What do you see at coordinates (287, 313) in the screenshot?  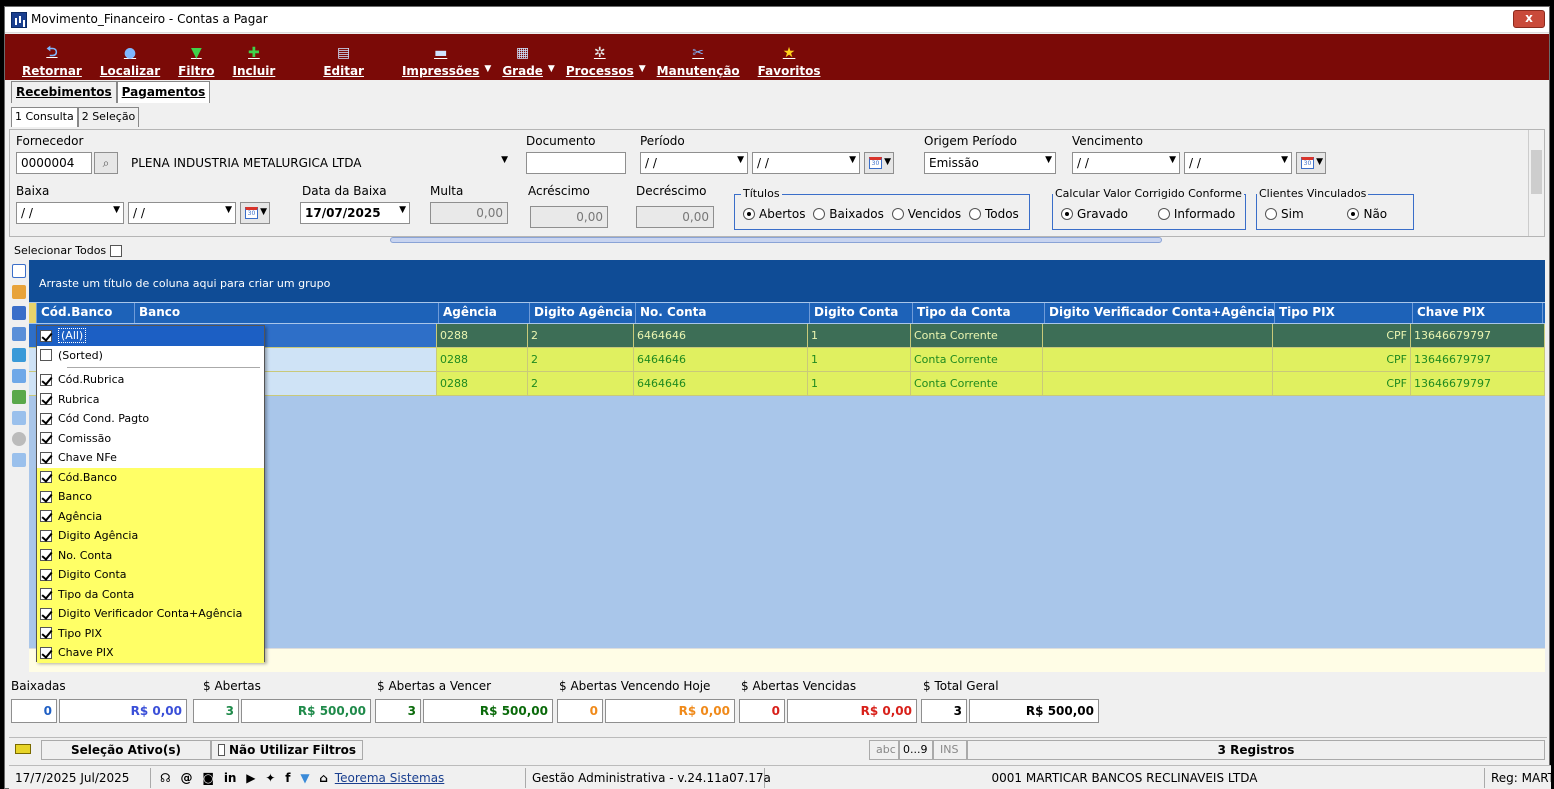 I see `col-banco: Banco` at bounding box center [287, 313].